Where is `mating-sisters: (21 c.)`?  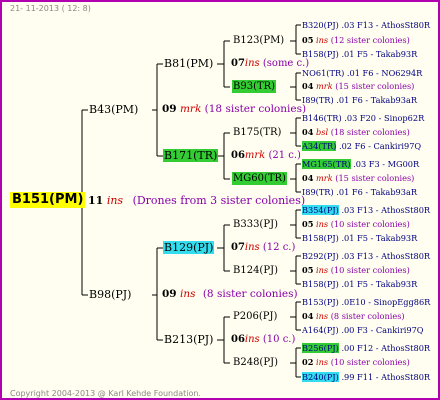 mating-sisters: (21 c.) is located at coordinates (284, 155).